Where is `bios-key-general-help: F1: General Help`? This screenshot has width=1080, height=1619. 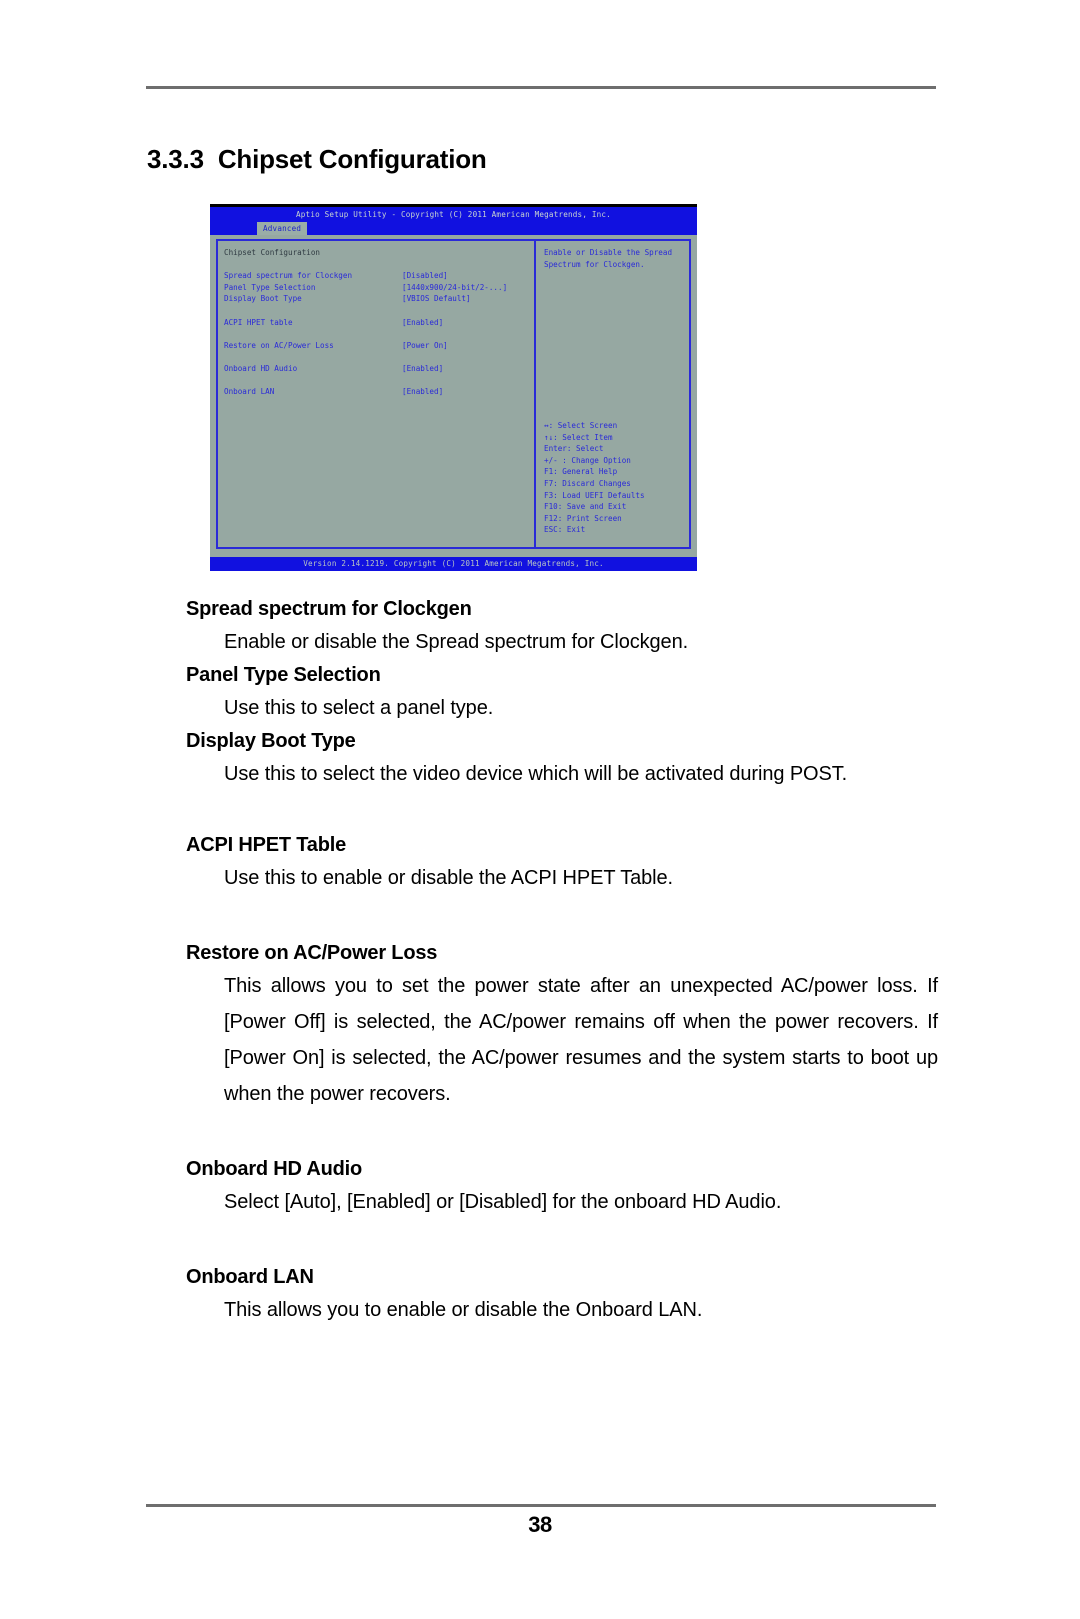
bios-key-general-help: F1: General Help is located at coordinates (581, 472).